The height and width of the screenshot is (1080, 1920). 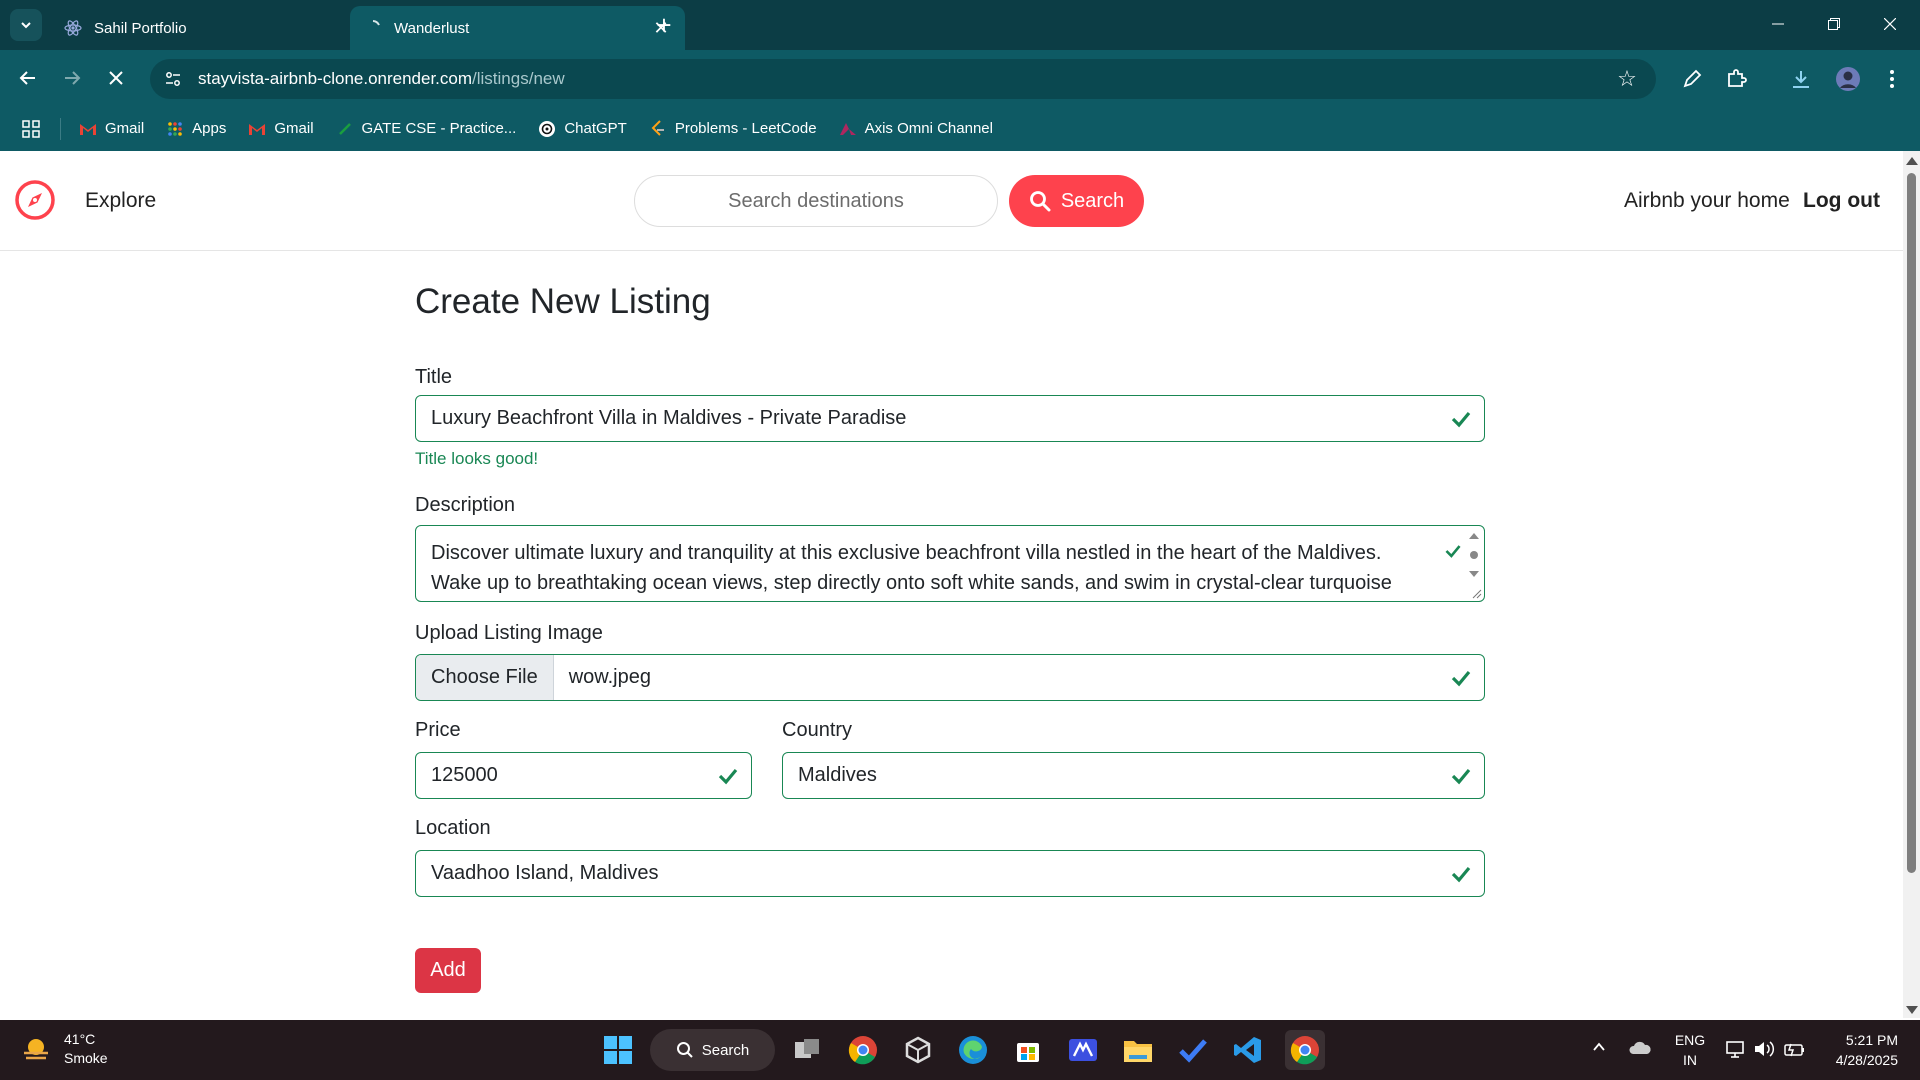 What do you see at coordinates (583, 775) in the screenshot?
I see `price-input: 125000` at bounding box center [583, 775].